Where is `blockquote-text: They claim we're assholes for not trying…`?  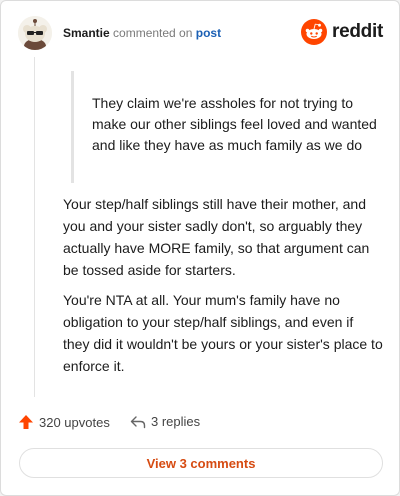
blockquote-text: They claim we're assholes for not trying… is located at coordinates (234, 124).